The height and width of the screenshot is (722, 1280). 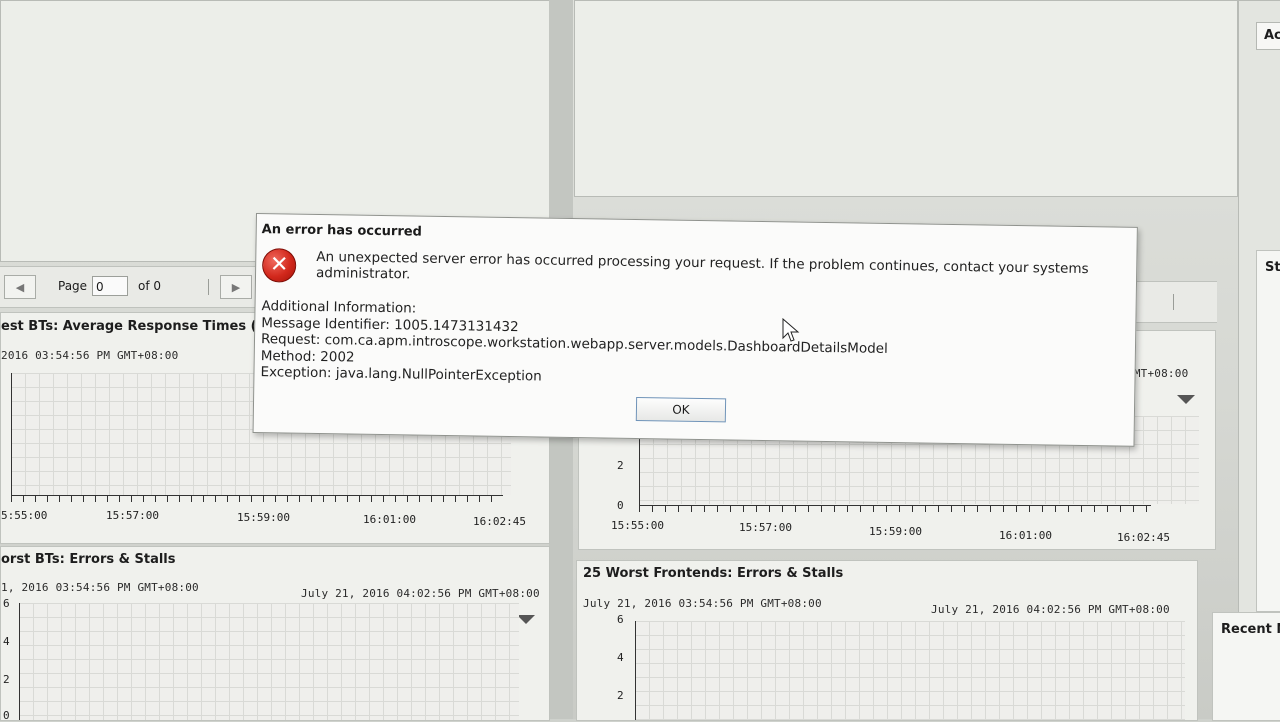 I want to click on chart-range-start: 2016 03:54:56 PM GMT+08:00, so click(x=90, y=355).